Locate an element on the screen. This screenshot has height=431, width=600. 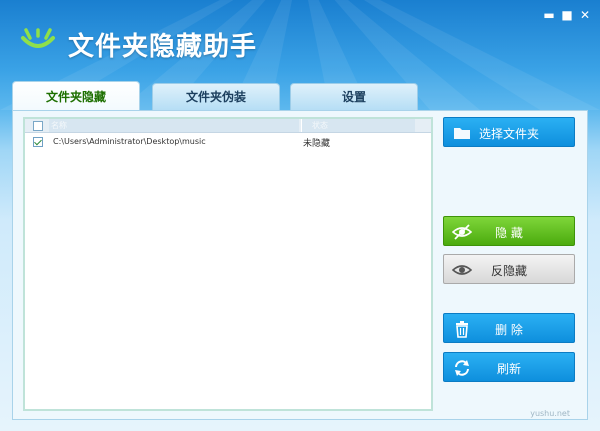
refresh-button: 刷新 is located at coordinates (509, 367).